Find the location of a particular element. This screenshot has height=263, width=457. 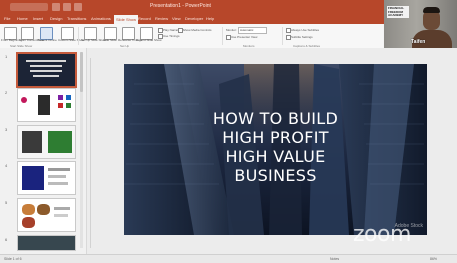

quick-access-search is located at coordinates (29, 7).